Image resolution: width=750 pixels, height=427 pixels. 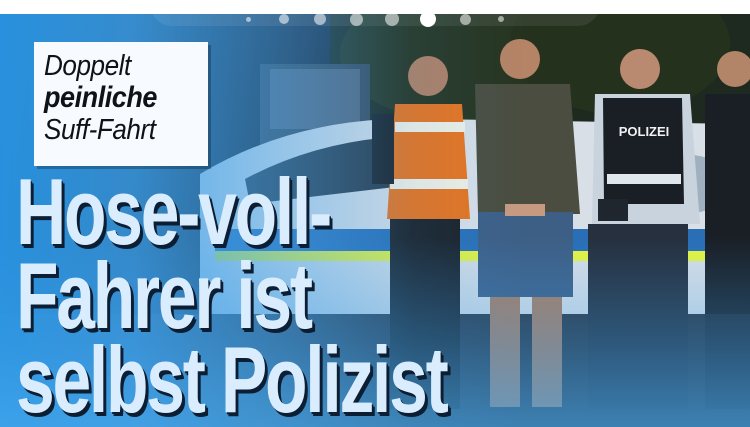 I want to click on headline-line-3: selbst Polizist, so click(x=232, y=377).